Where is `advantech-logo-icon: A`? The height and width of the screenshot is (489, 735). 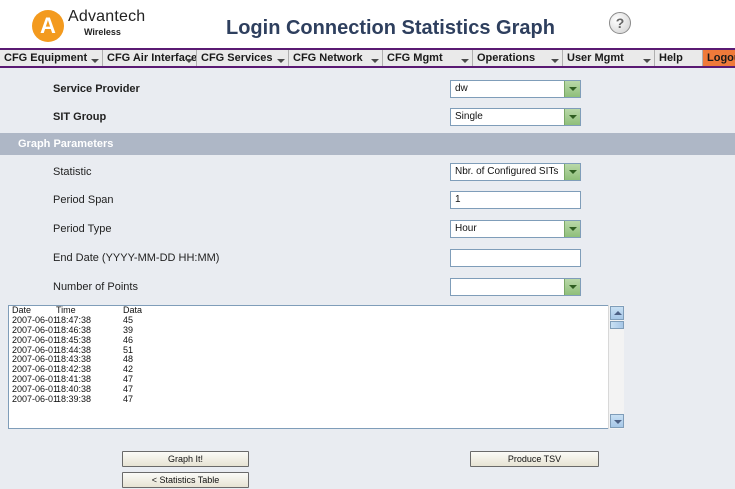
advantech-logo-icon: A is located at coordinates (48, 26).